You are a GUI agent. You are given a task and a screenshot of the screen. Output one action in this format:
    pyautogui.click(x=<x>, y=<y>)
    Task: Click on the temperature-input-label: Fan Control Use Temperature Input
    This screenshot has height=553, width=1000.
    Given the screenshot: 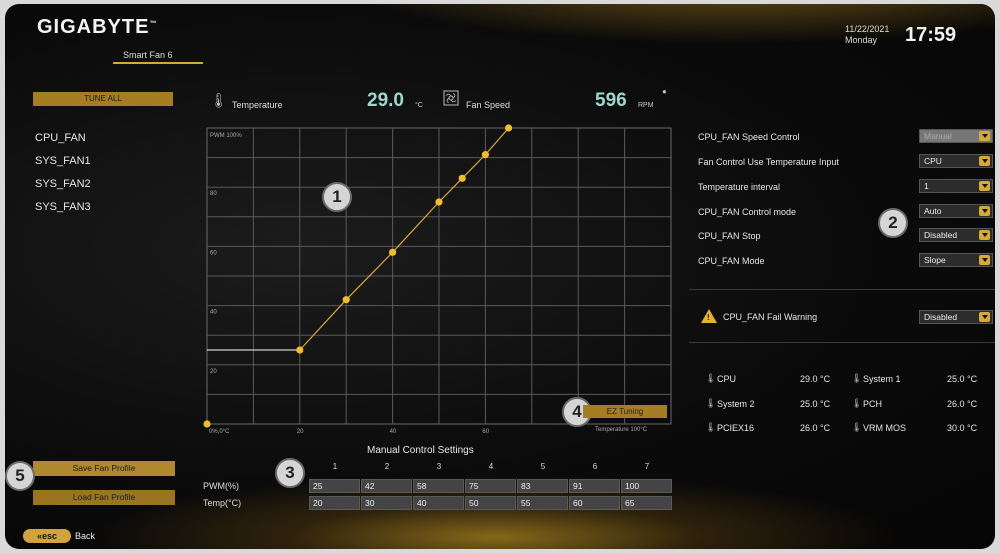 What is the action you would take?
    pyautogui.click(x=768, y=162)
    